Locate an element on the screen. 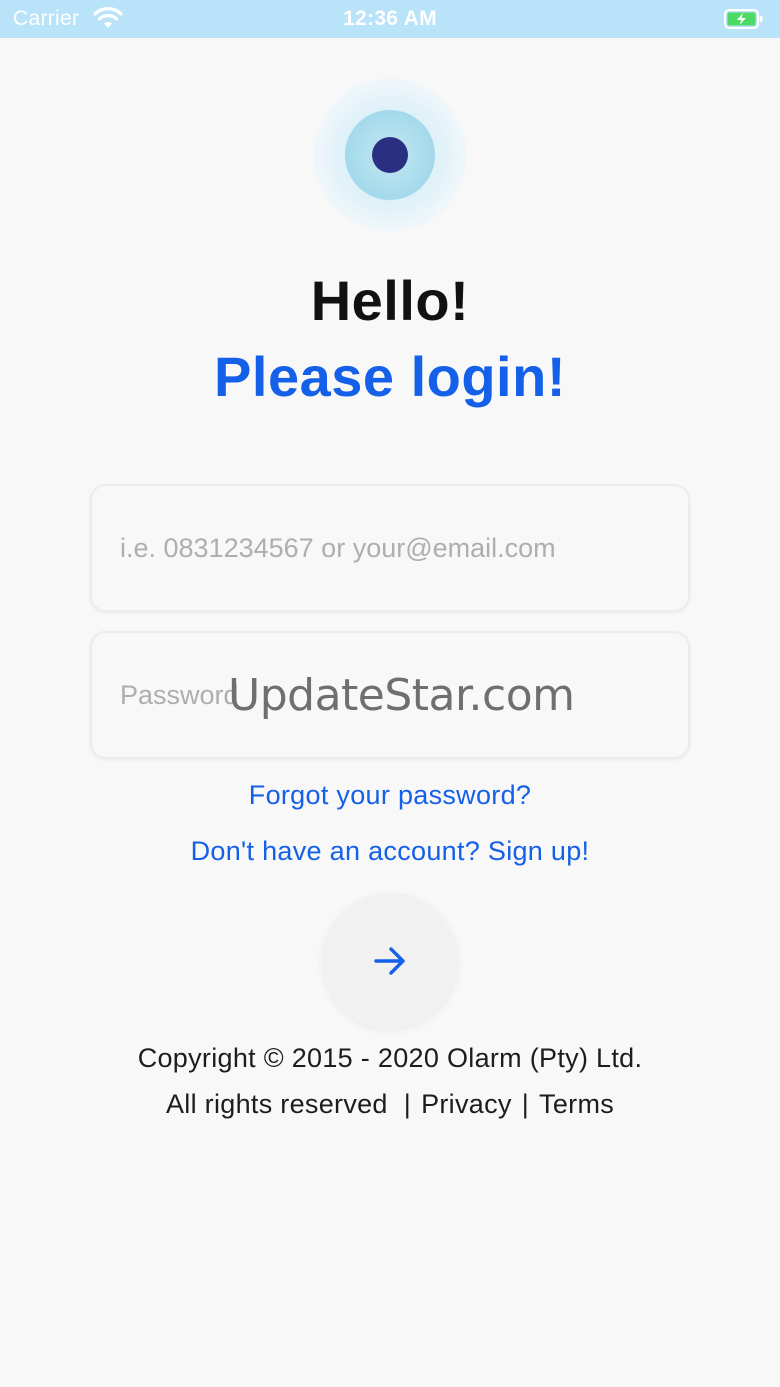 This screenshot has width=780, height=1387. forgot-password-link: Forgot your password? is located at coordinates (390, 795).